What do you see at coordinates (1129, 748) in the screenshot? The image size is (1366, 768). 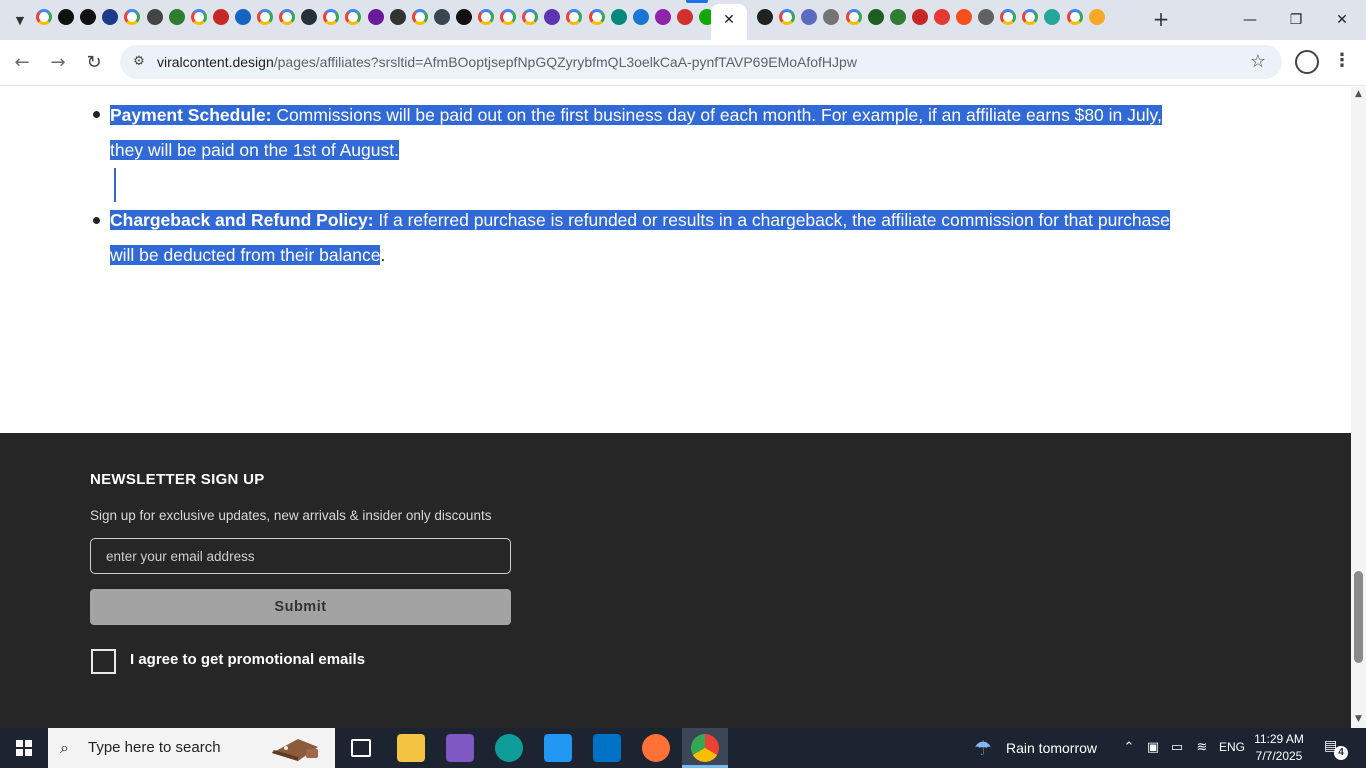 I see `chevron-up-icon: ⌃` at bounding box center [1129, 748].